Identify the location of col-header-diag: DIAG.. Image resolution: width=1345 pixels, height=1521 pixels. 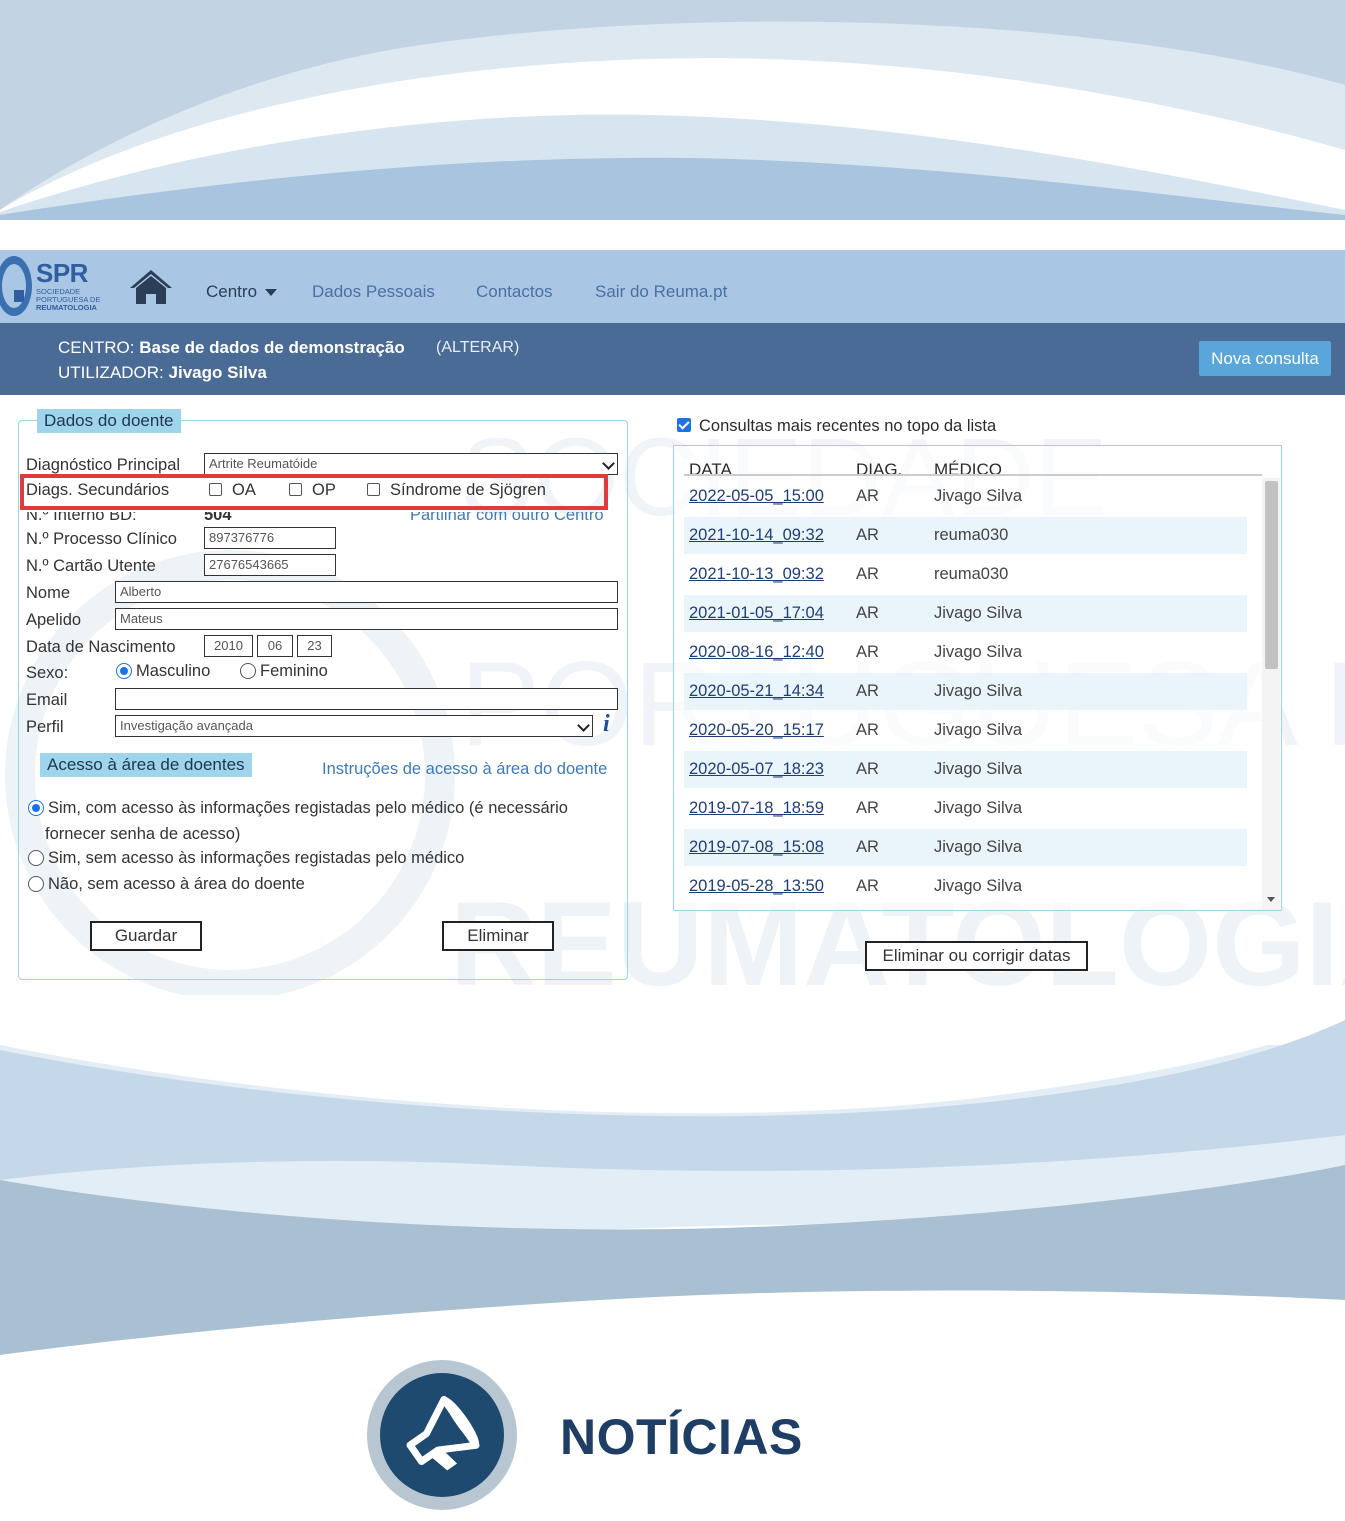
(879, 469).